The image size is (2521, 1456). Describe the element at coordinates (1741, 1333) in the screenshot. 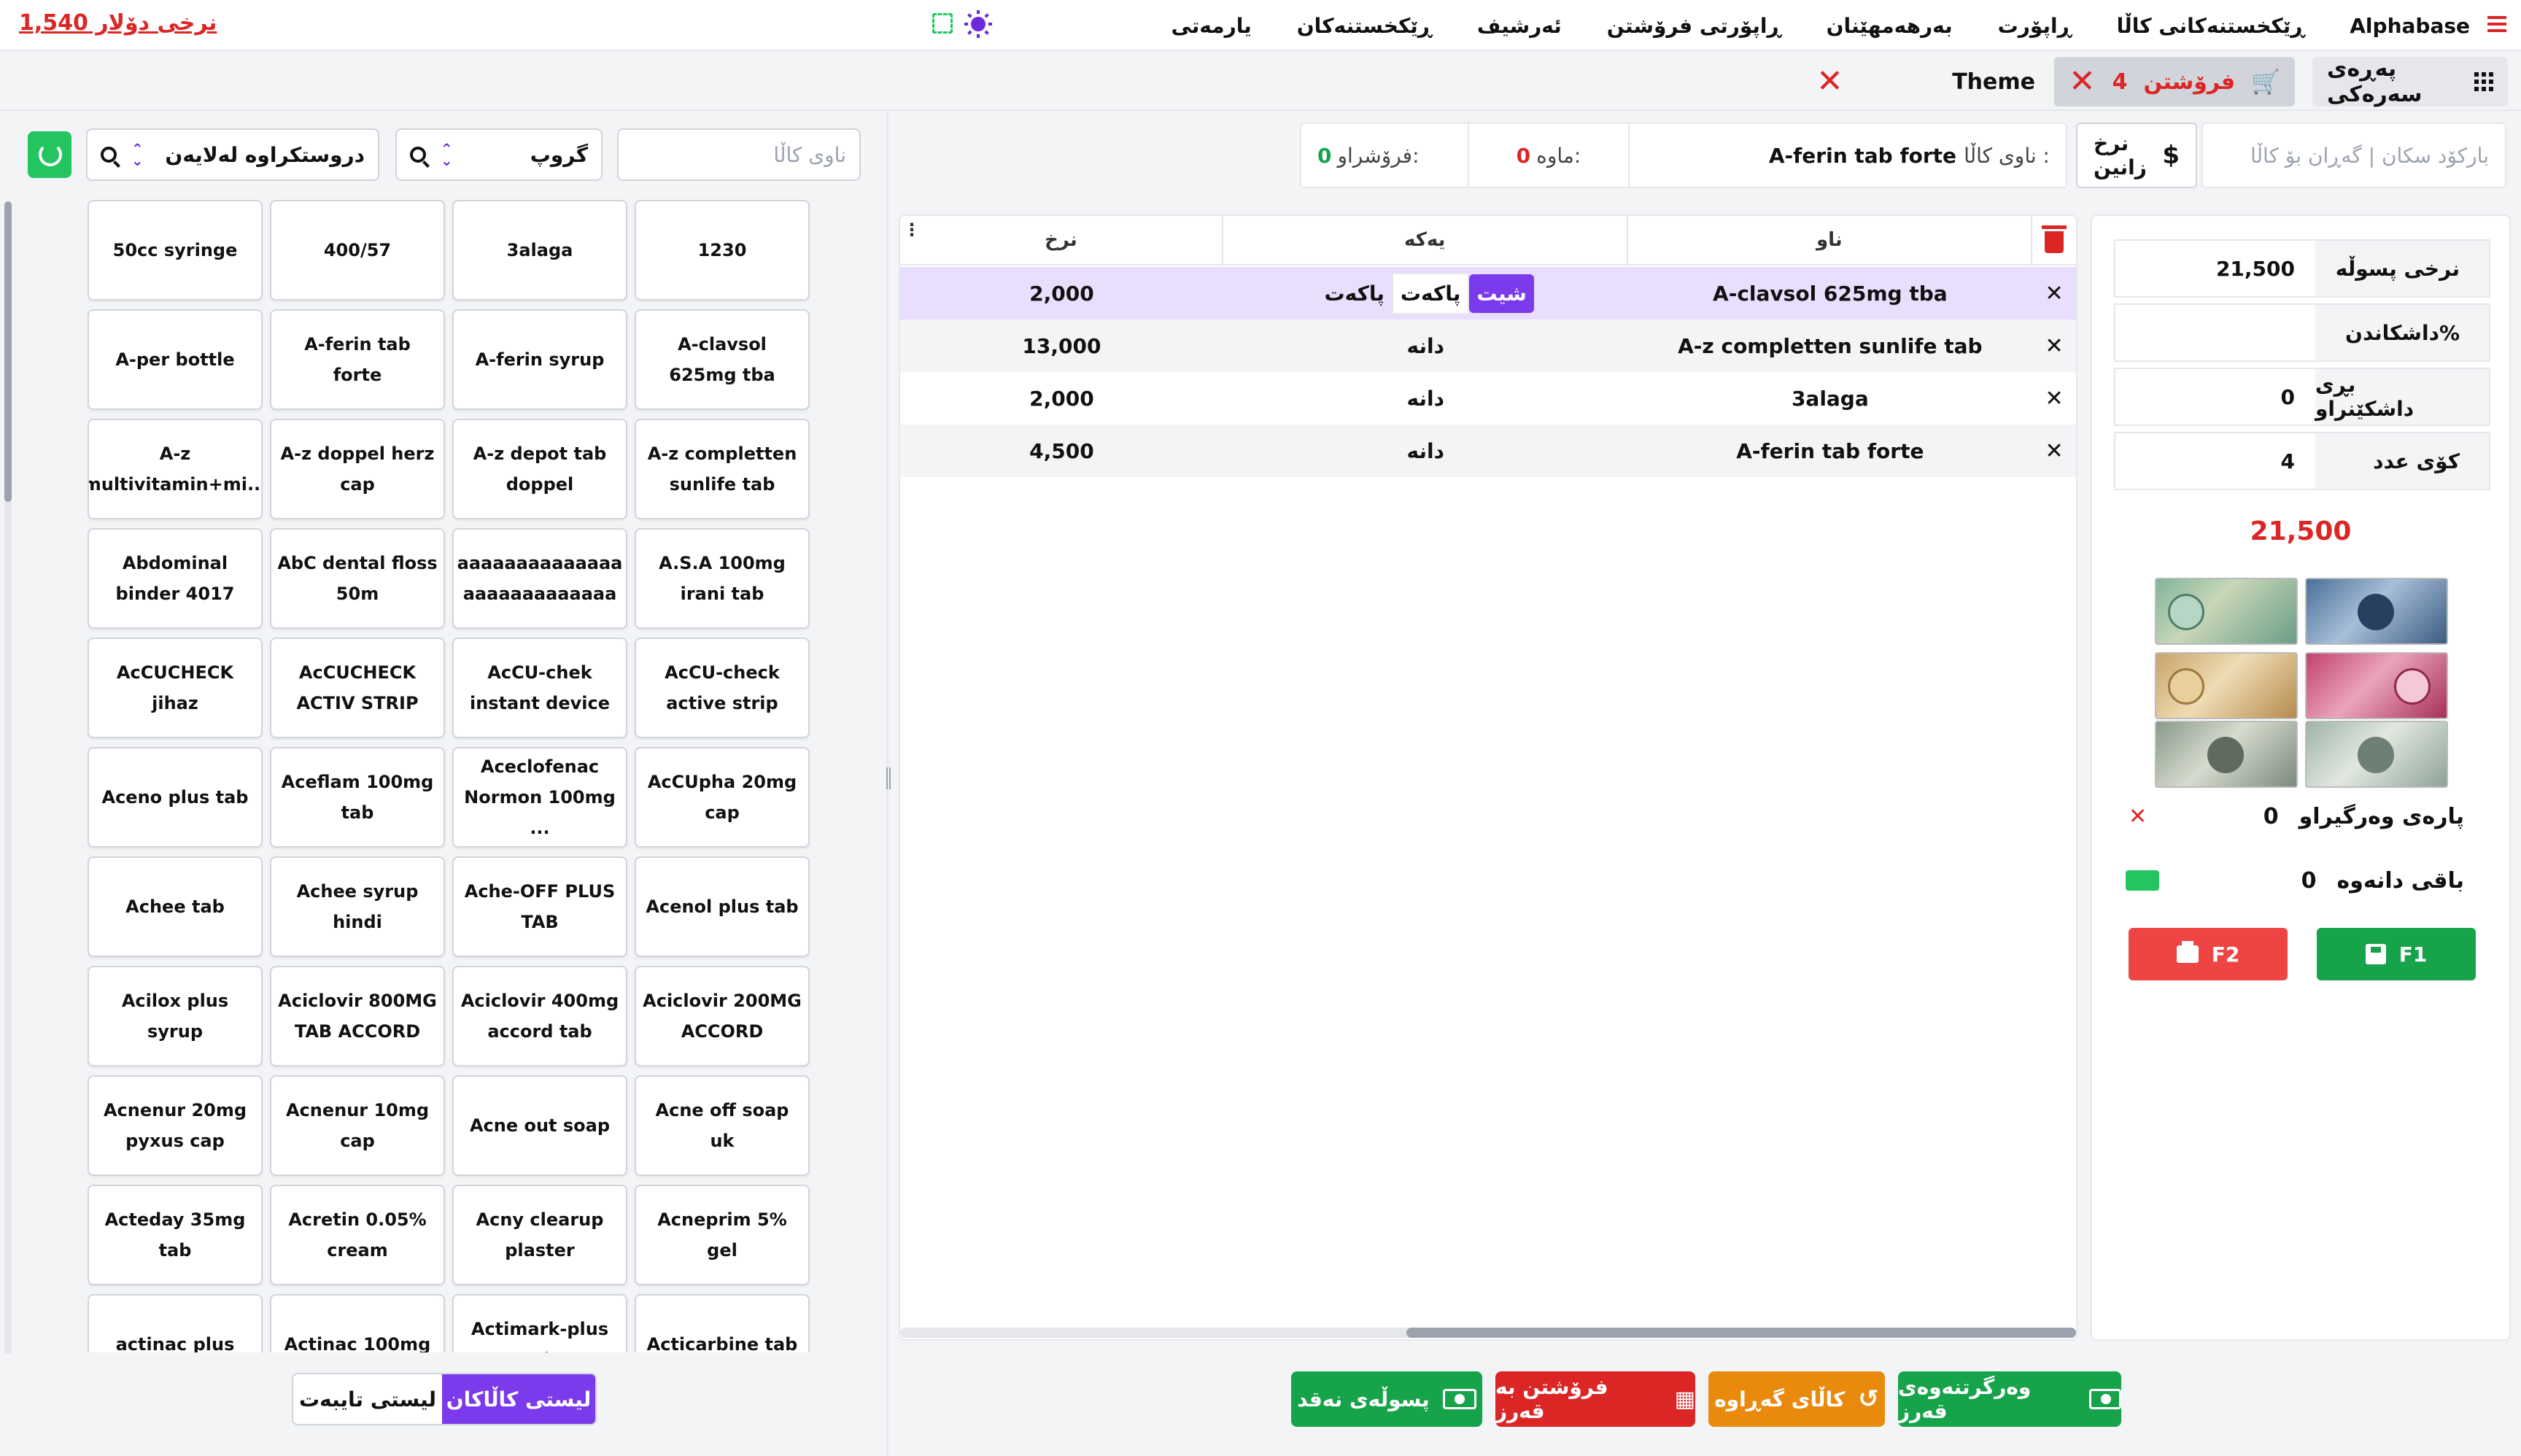

I see `cart-scrollbar` at that location.